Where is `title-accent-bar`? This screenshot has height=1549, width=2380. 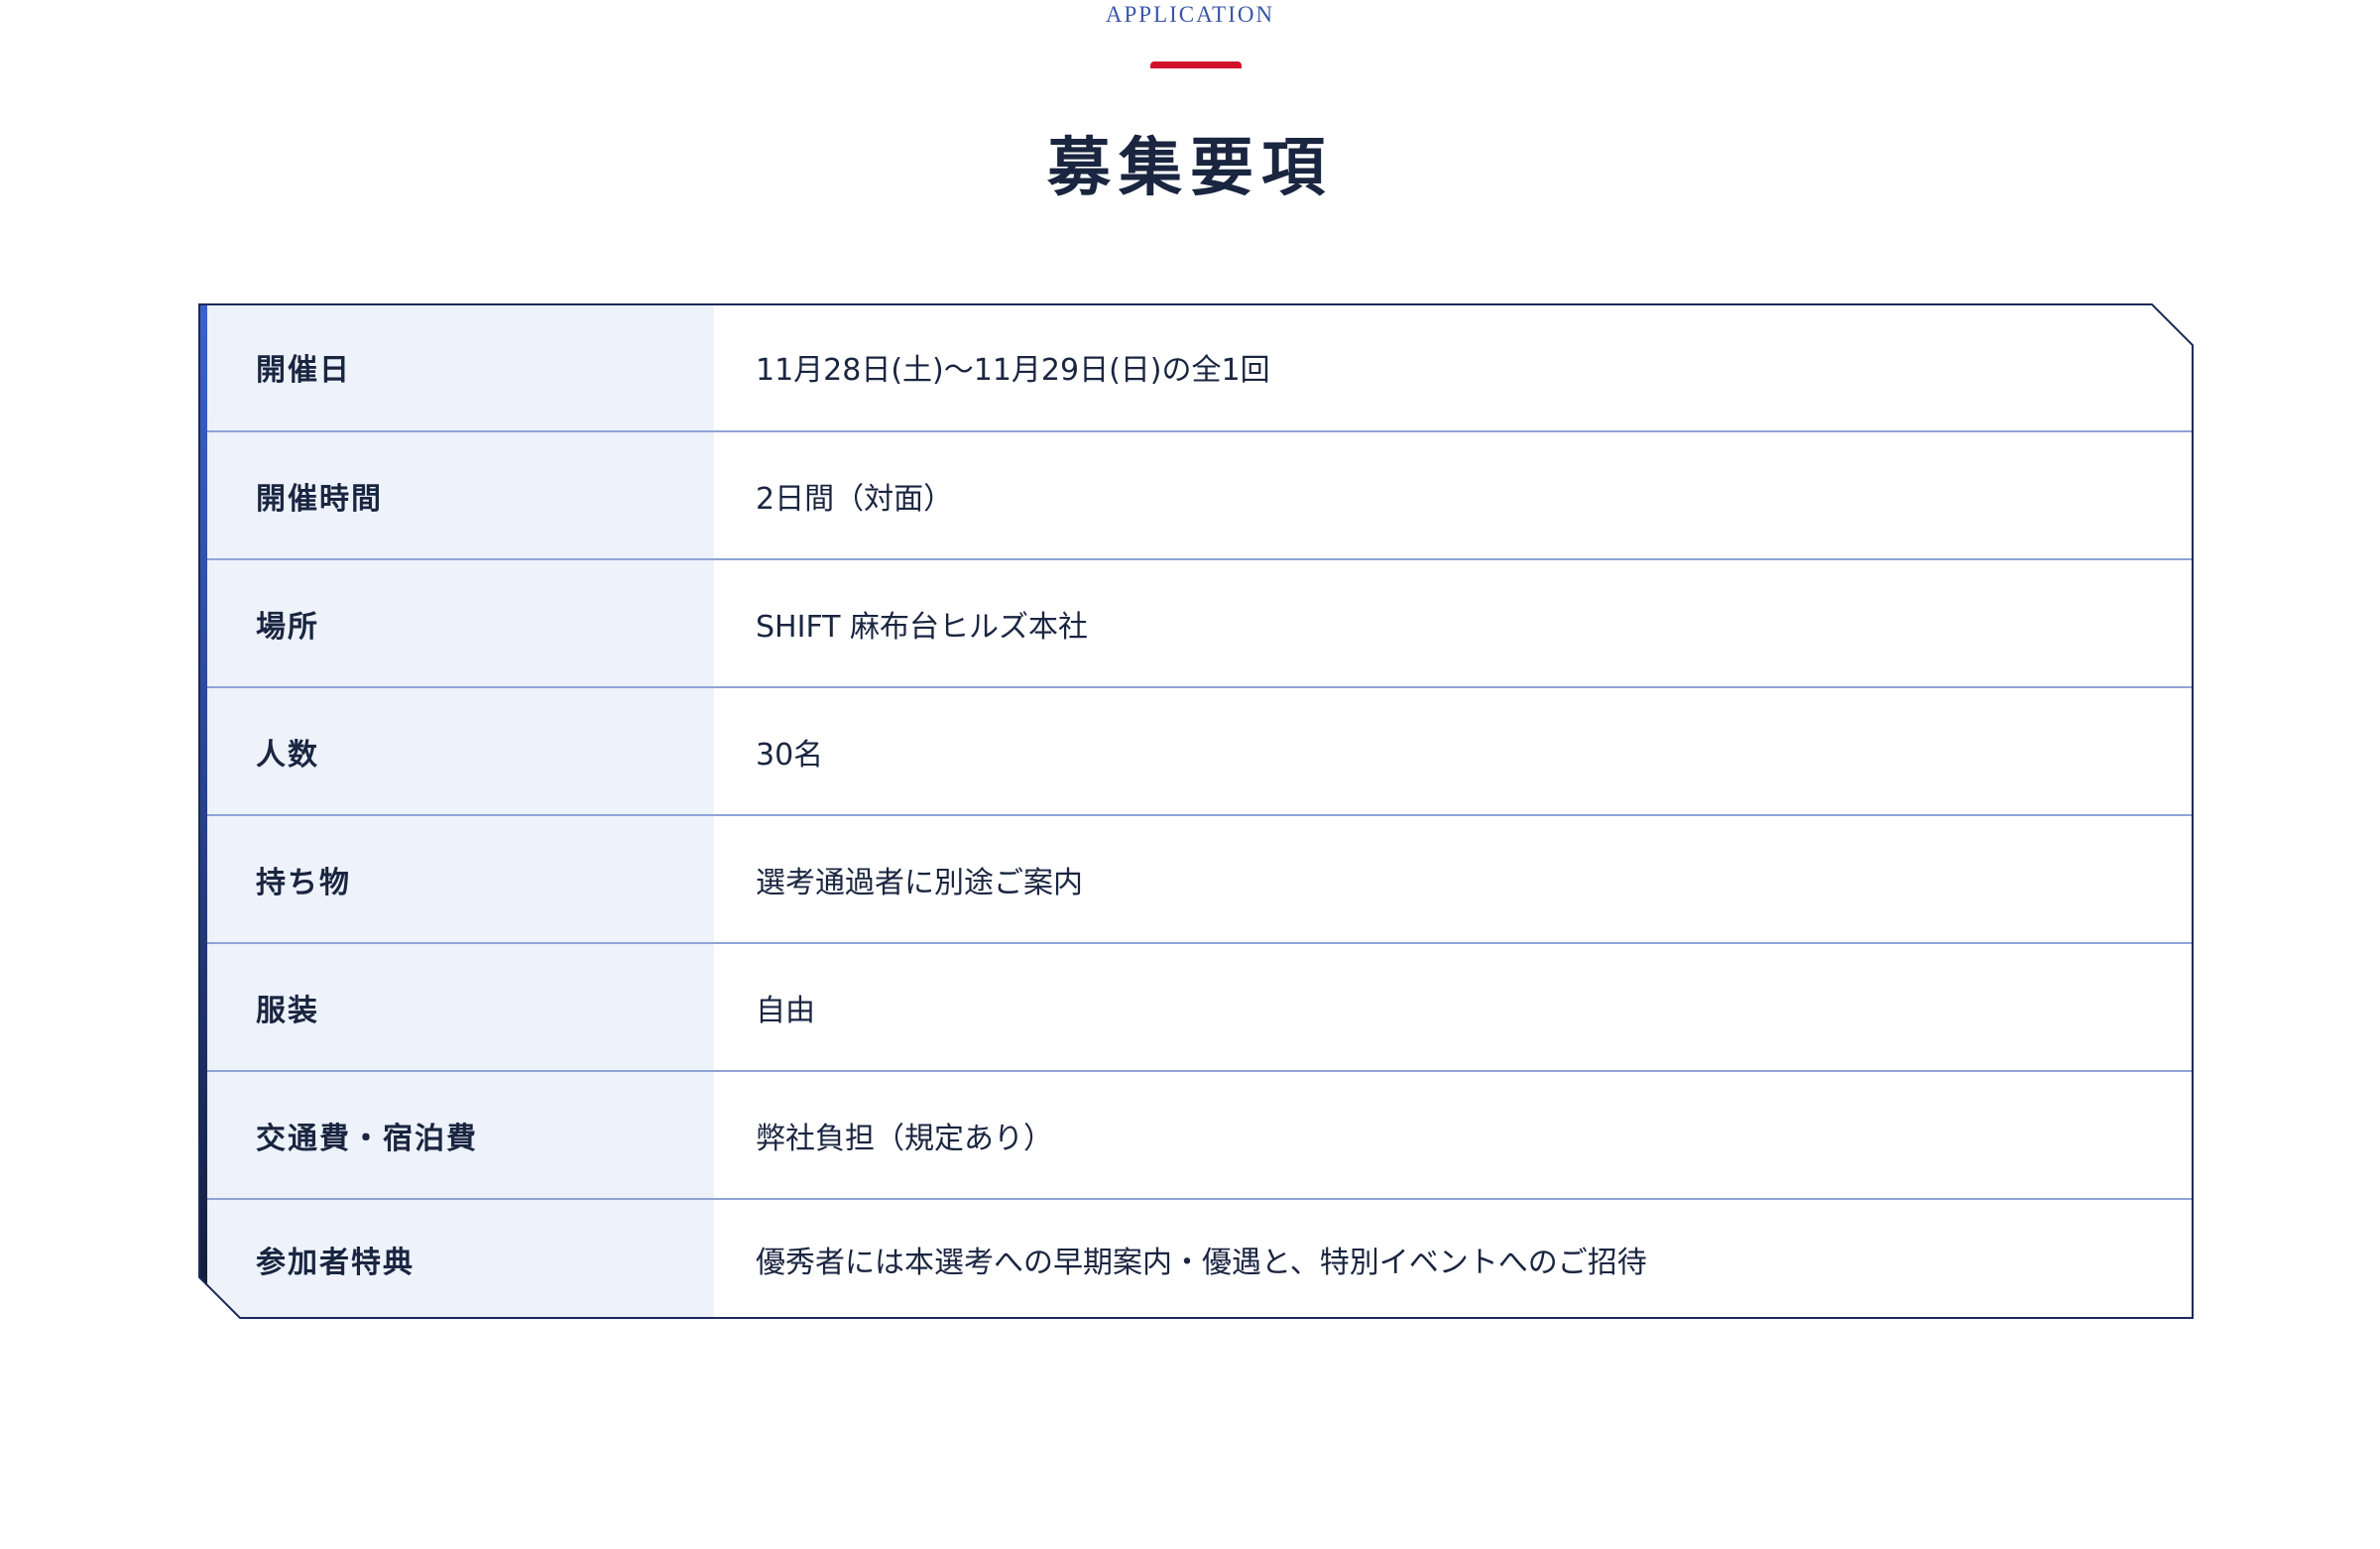 title-accent-bar is located at coordinates (1196, 64).